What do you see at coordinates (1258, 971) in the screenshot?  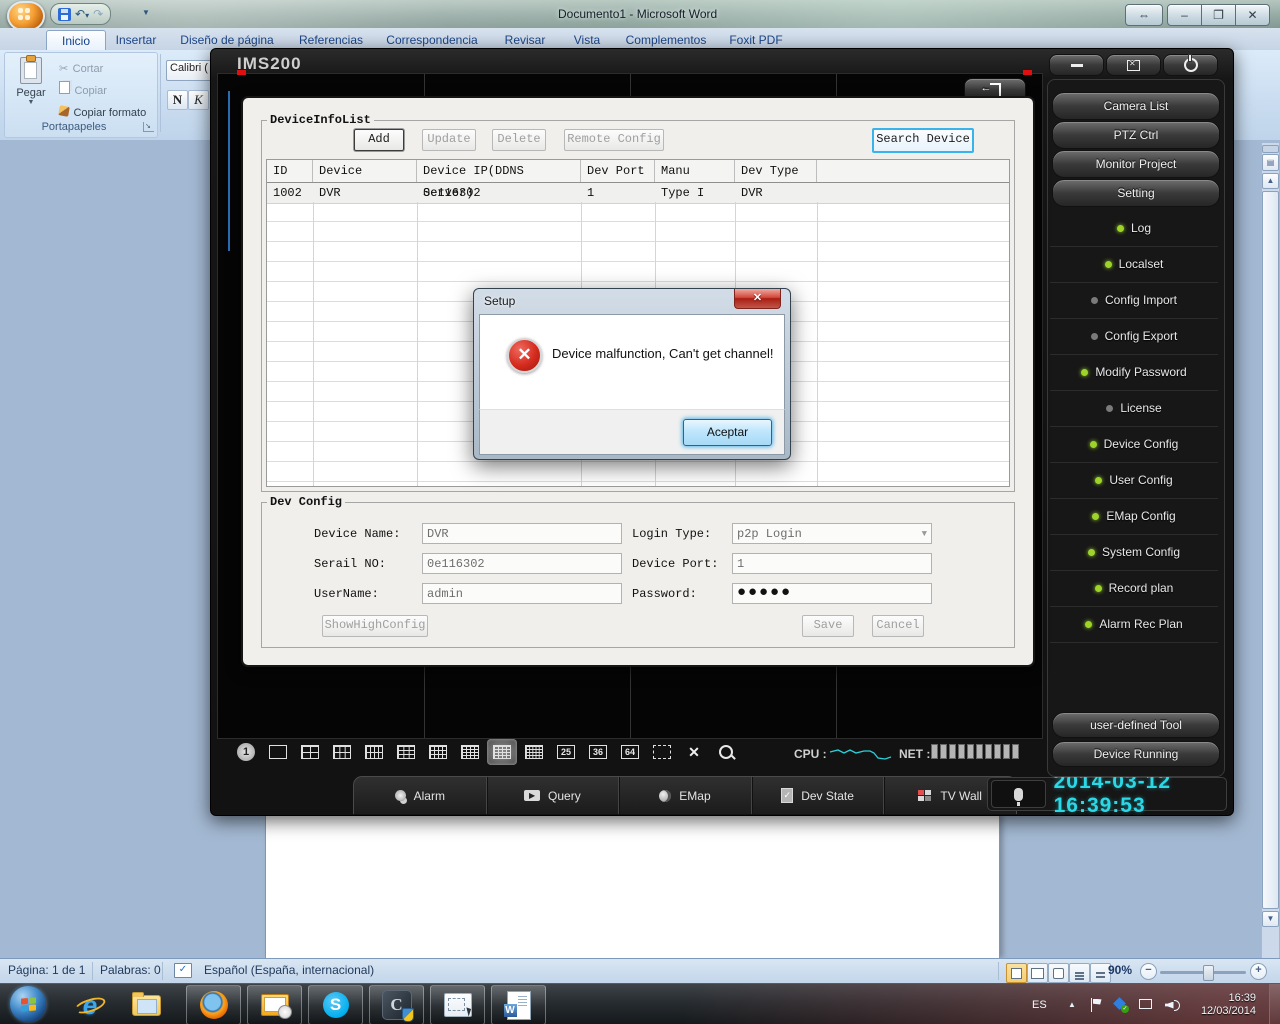 I see `zoom-in-icon: +` at bounding box center [1258, 971].